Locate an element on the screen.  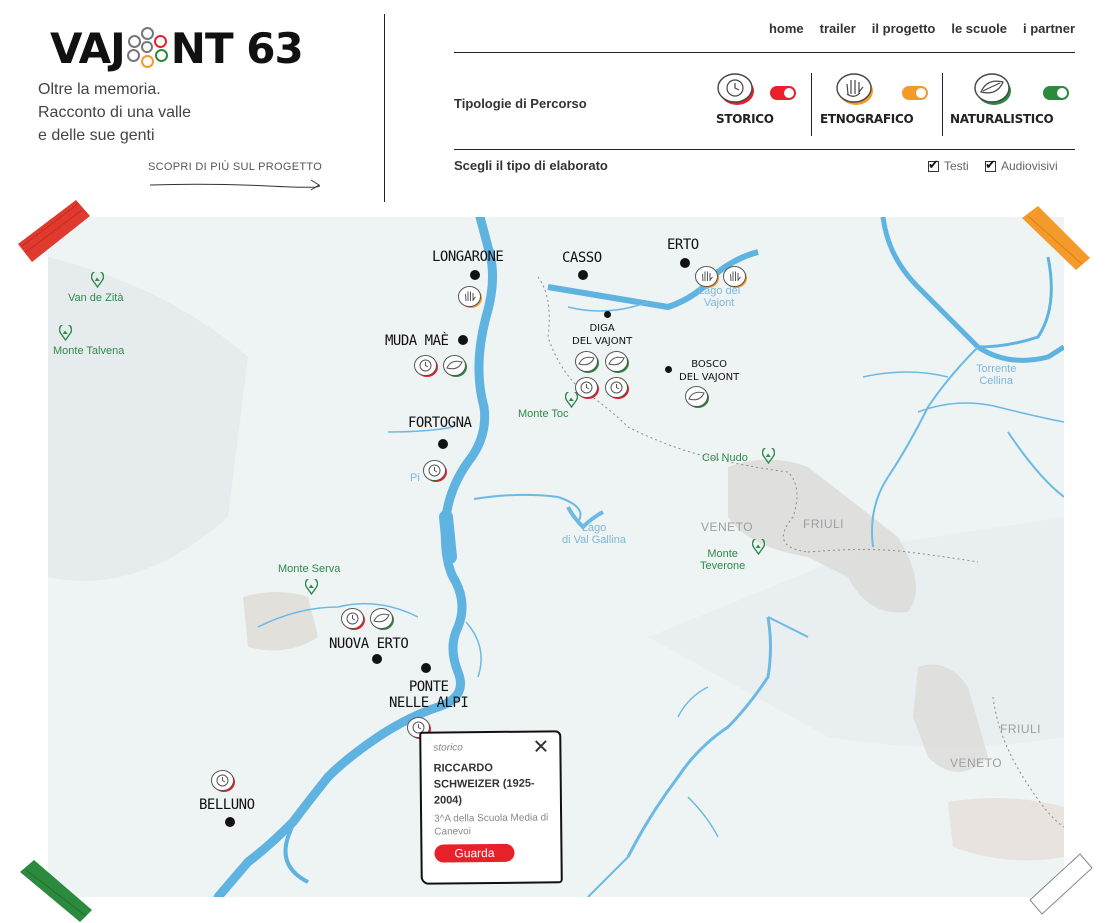
nav-partner: i partner is located at coordinates (1049, 28).